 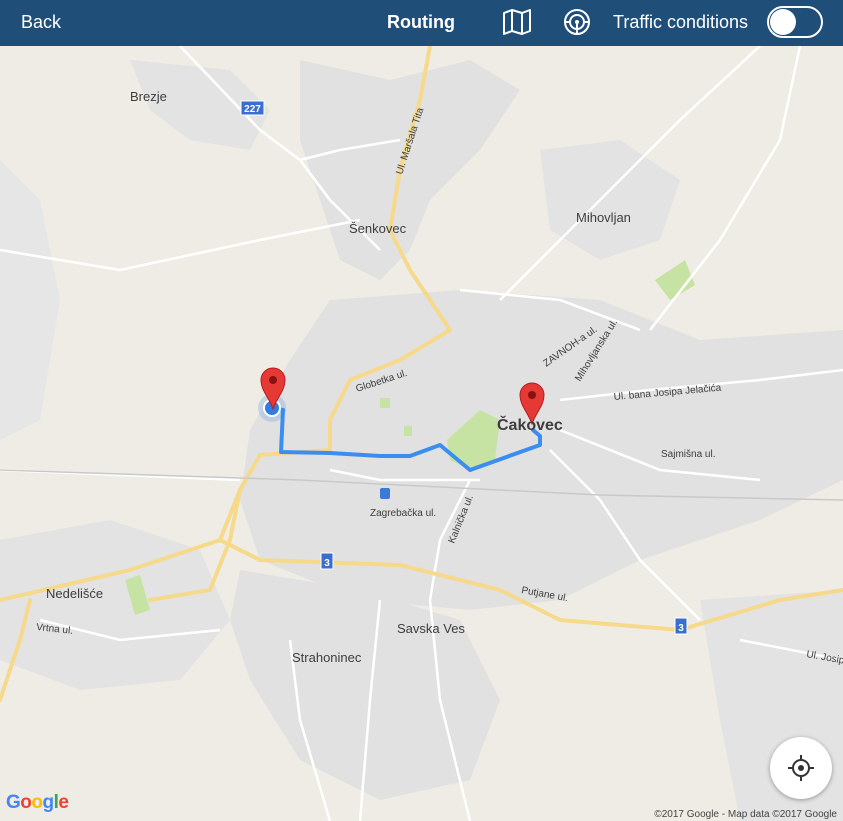 I want to click on bus-stop-icon, so click(x=385, y=493).